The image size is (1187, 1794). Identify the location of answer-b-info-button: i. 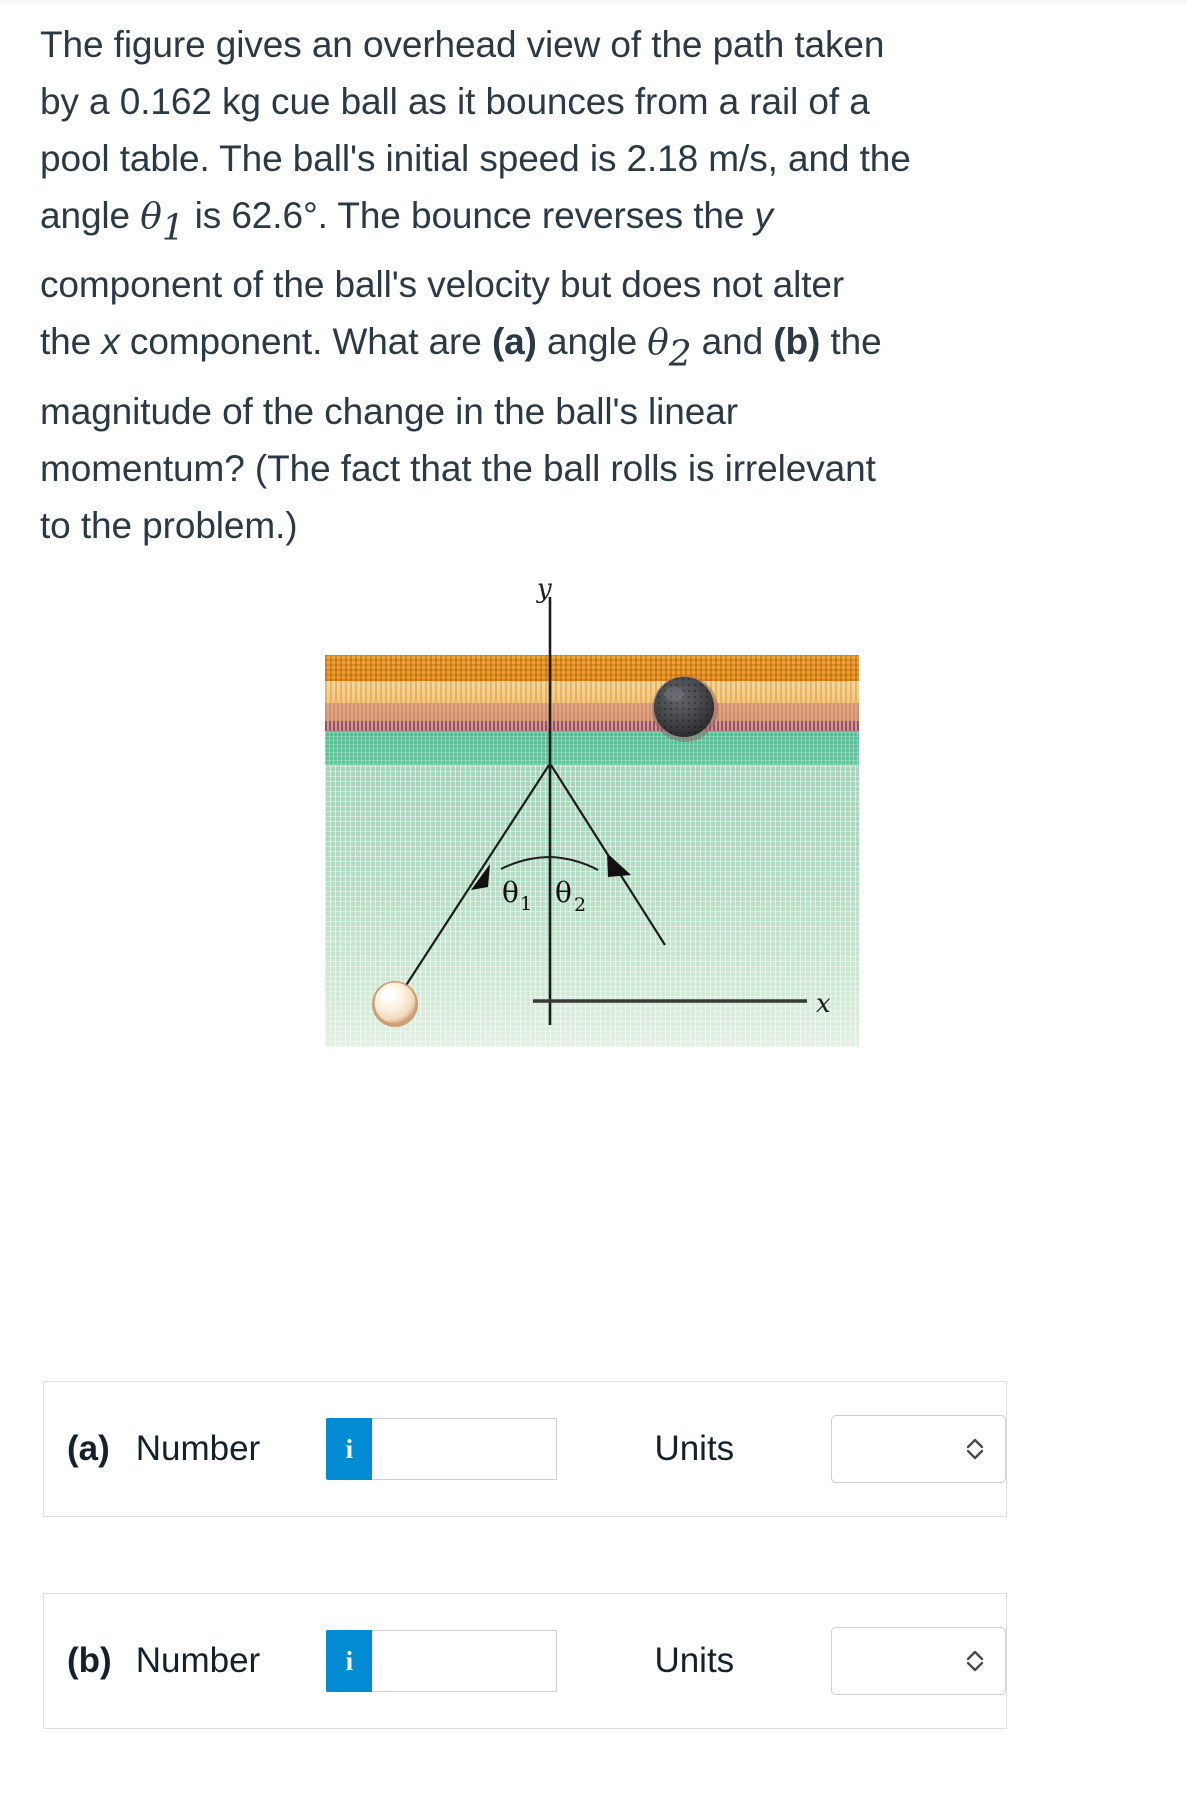
(349, 1661).